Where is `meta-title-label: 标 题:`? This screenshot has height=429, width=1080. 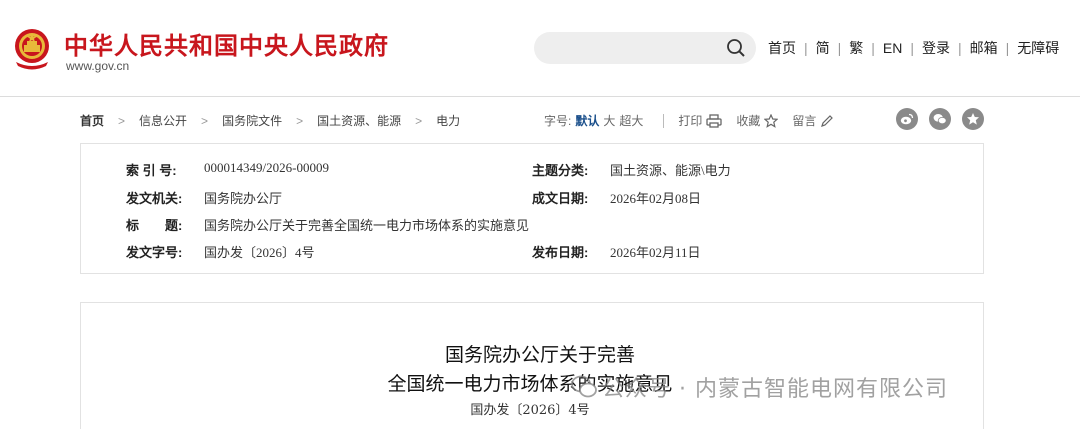
meta-title-label: 标 题: is located at coordinates (154, 225).